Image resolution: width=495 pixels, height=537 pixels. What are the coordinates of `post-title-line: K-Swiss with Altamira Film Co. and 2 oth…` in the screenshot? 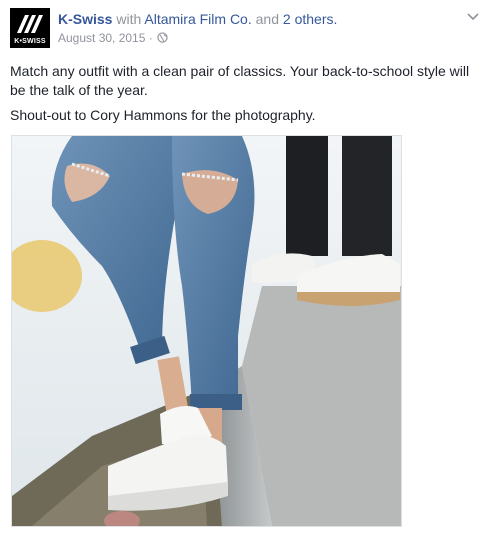 It's located at (197, 19).